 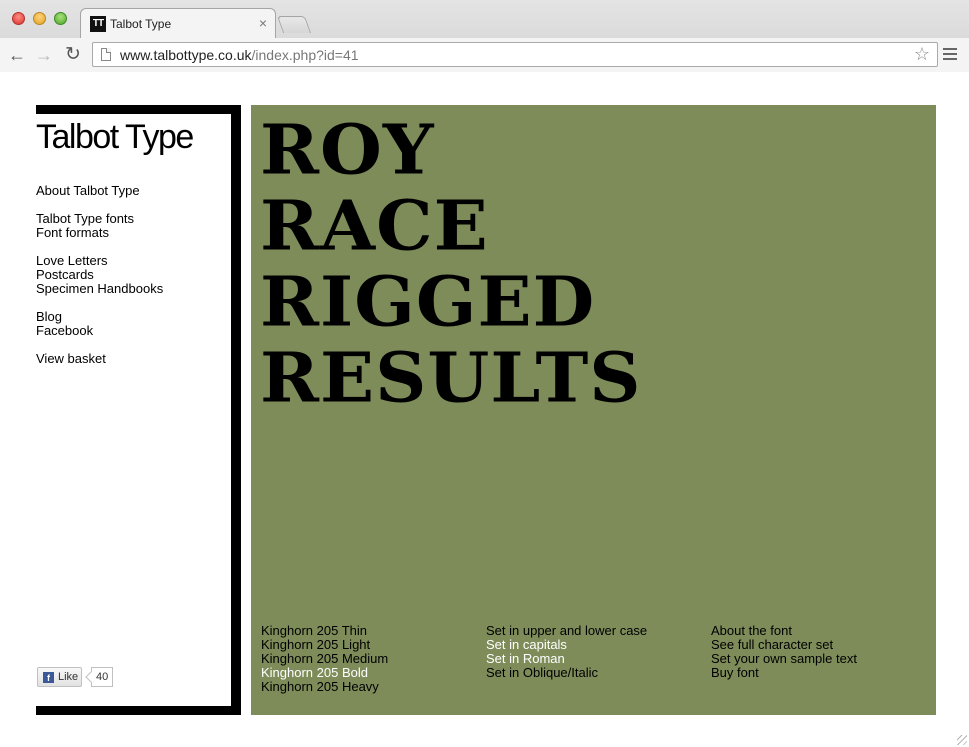 I want to click on page-icon, so click(x=106, y=54).